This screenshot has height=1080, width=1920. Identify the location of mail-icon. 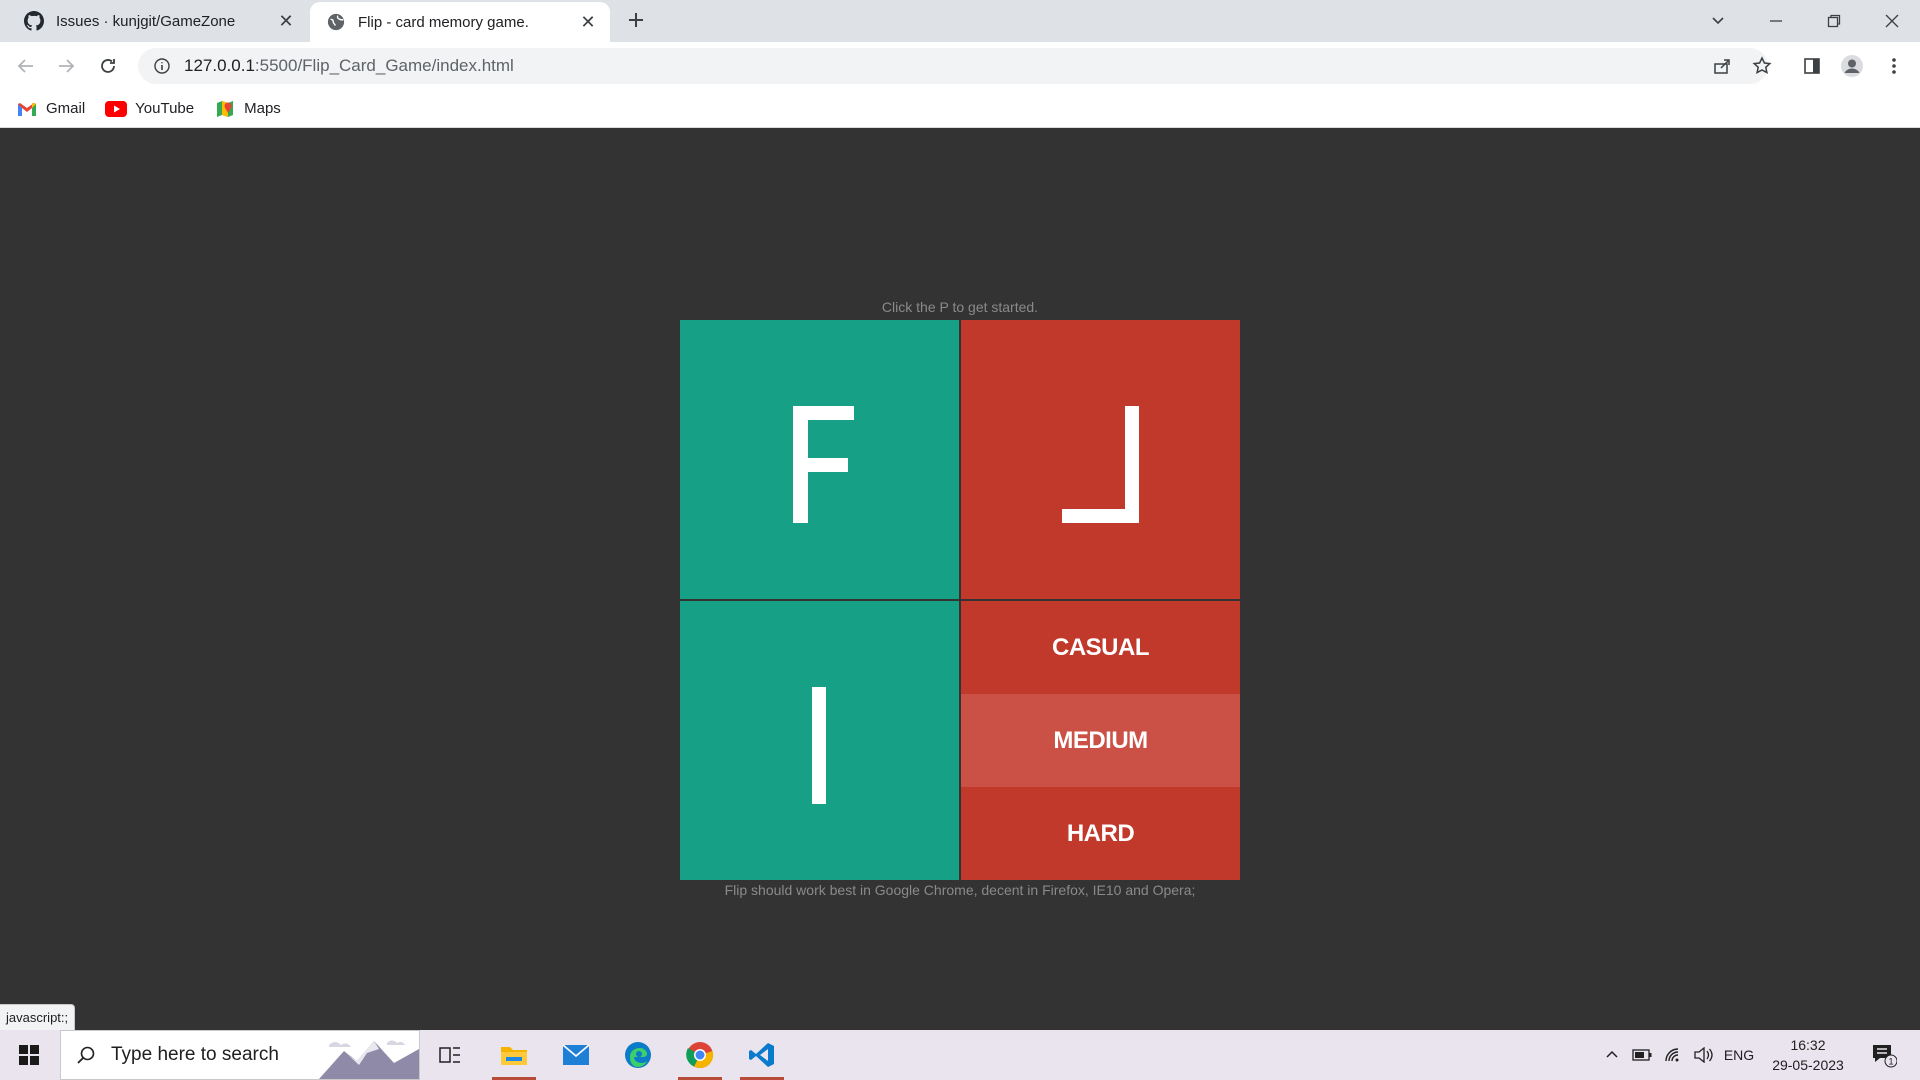
(576, 1055).